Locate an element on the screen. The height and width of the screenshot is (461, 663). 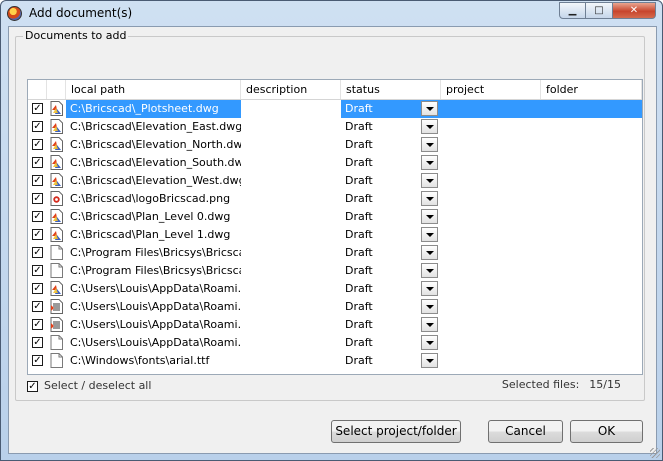
local-path-cell: C:\Bricscad\Plan_Level 0.dwg is located at coordinates (153, 217).